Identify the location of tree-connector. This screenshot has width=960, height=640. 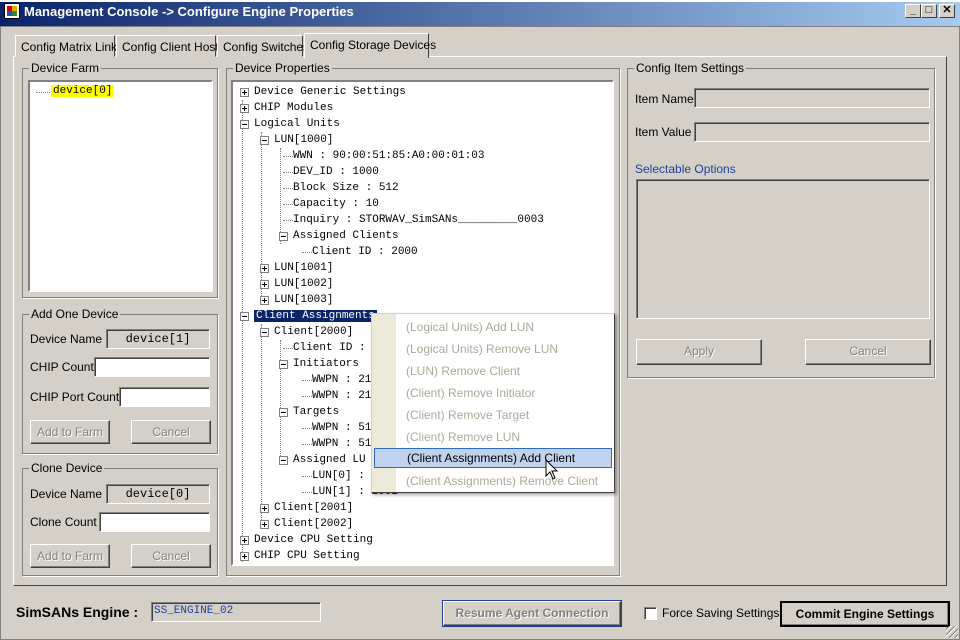
(44, 92).